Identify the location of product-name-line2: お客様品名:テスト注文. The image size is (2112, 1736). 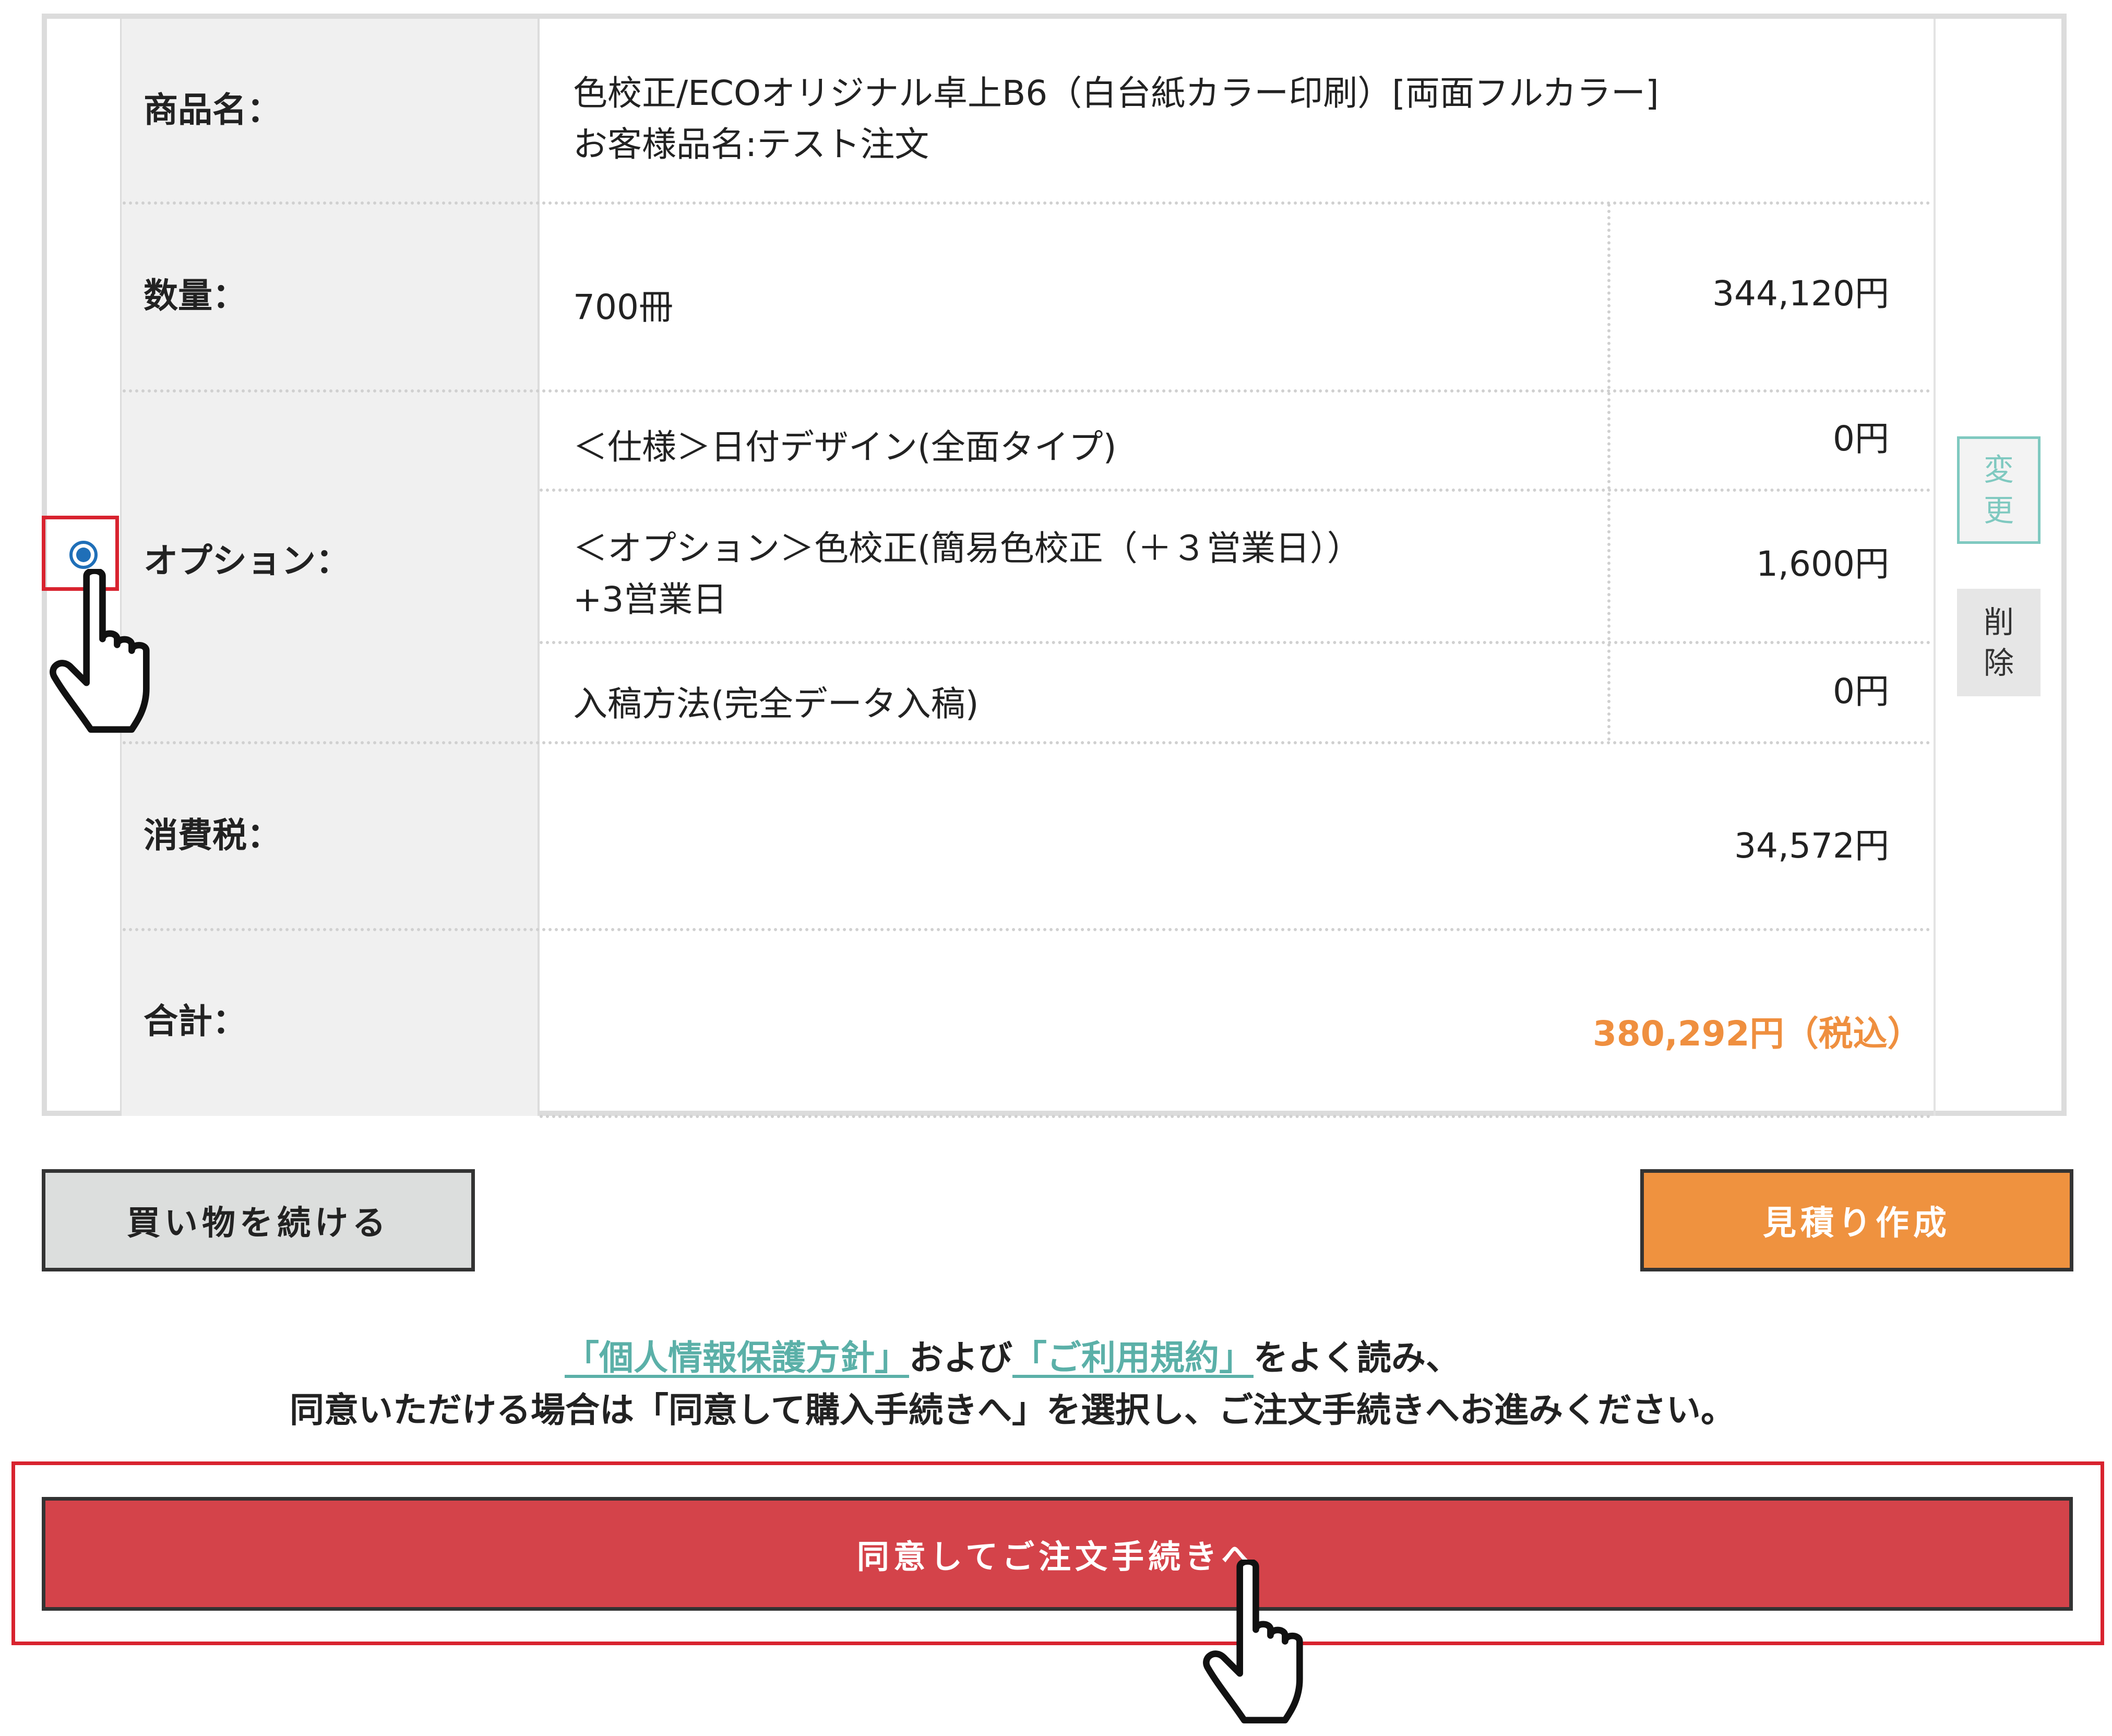
(751, 144).